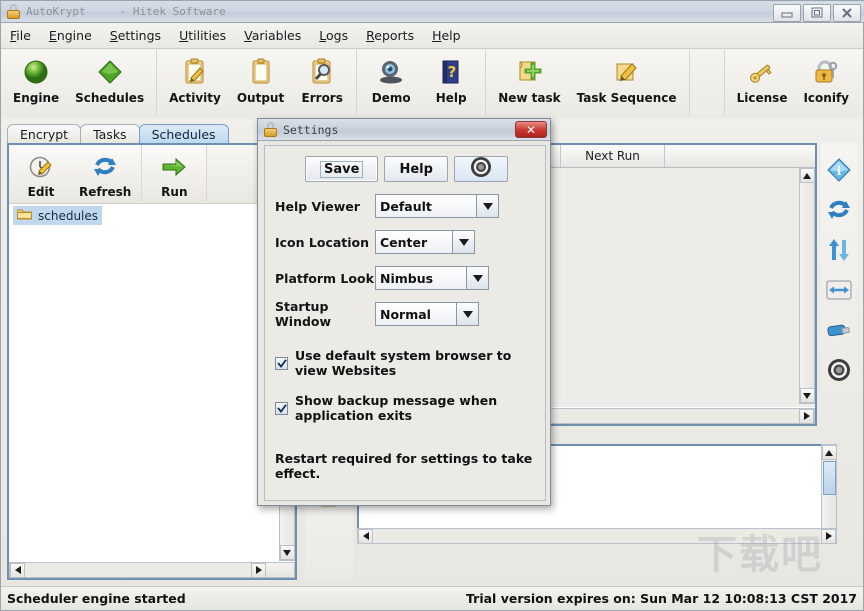 The width and height of the screenshot is (864, 611). I want to click on table-vscroll-up-arrow, so click(807, 175).